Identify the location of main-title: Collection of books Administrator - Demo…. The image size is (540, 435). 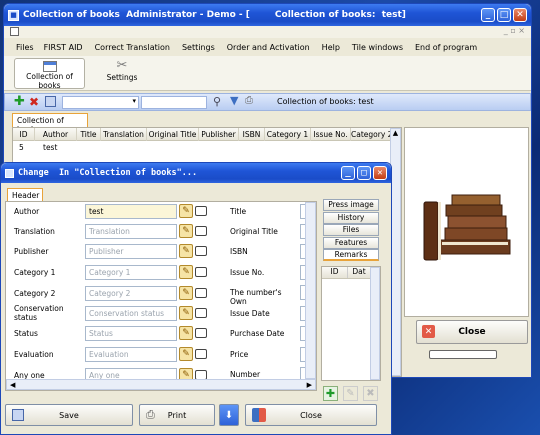
(214, 15).